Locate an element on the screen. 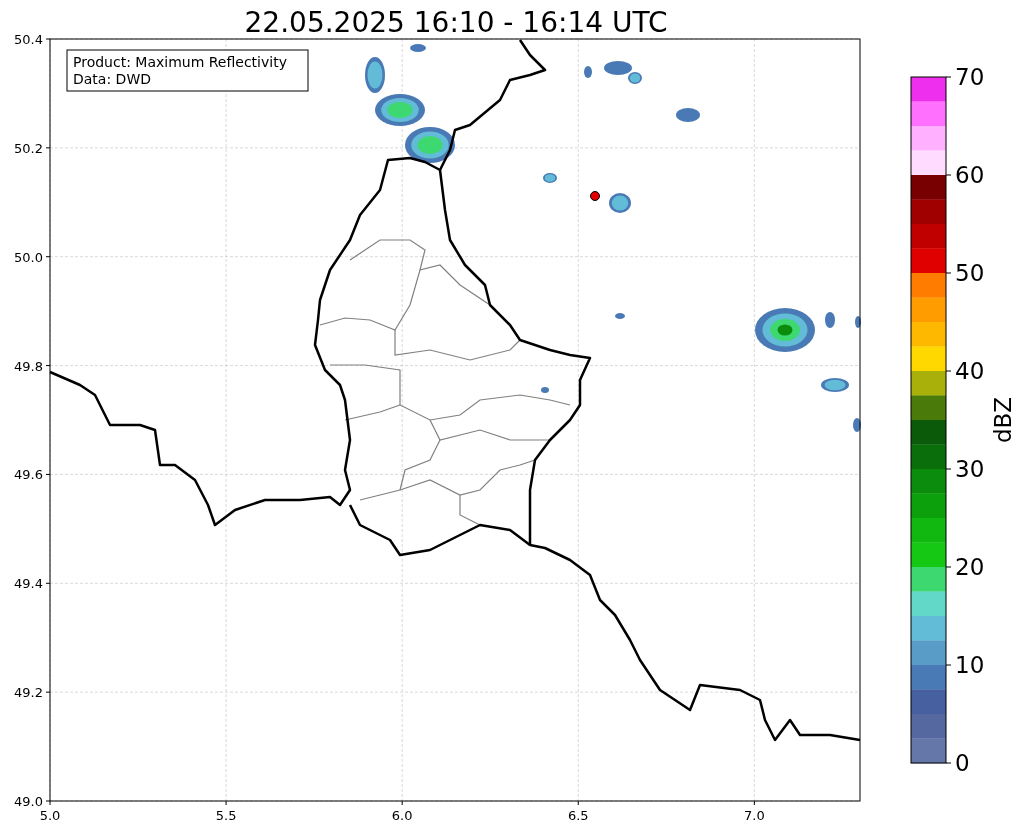  y-tick-label: 49.2 is located at coordinates (28, 693).